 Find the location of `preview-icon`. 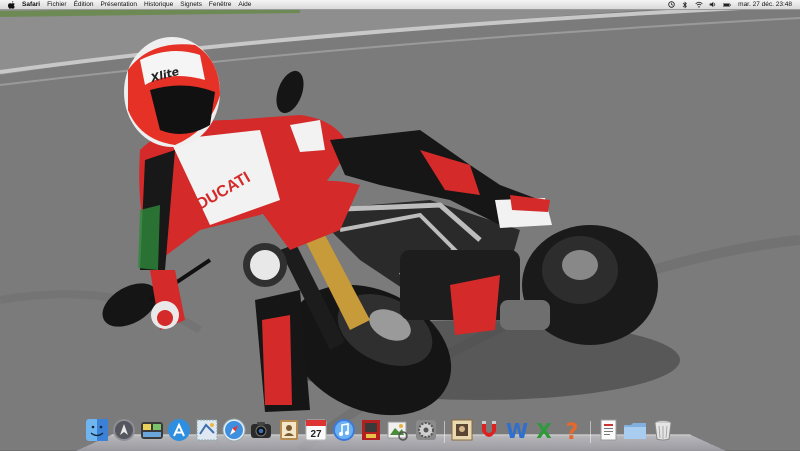

preview-icon is located at coordinates (398, 430).